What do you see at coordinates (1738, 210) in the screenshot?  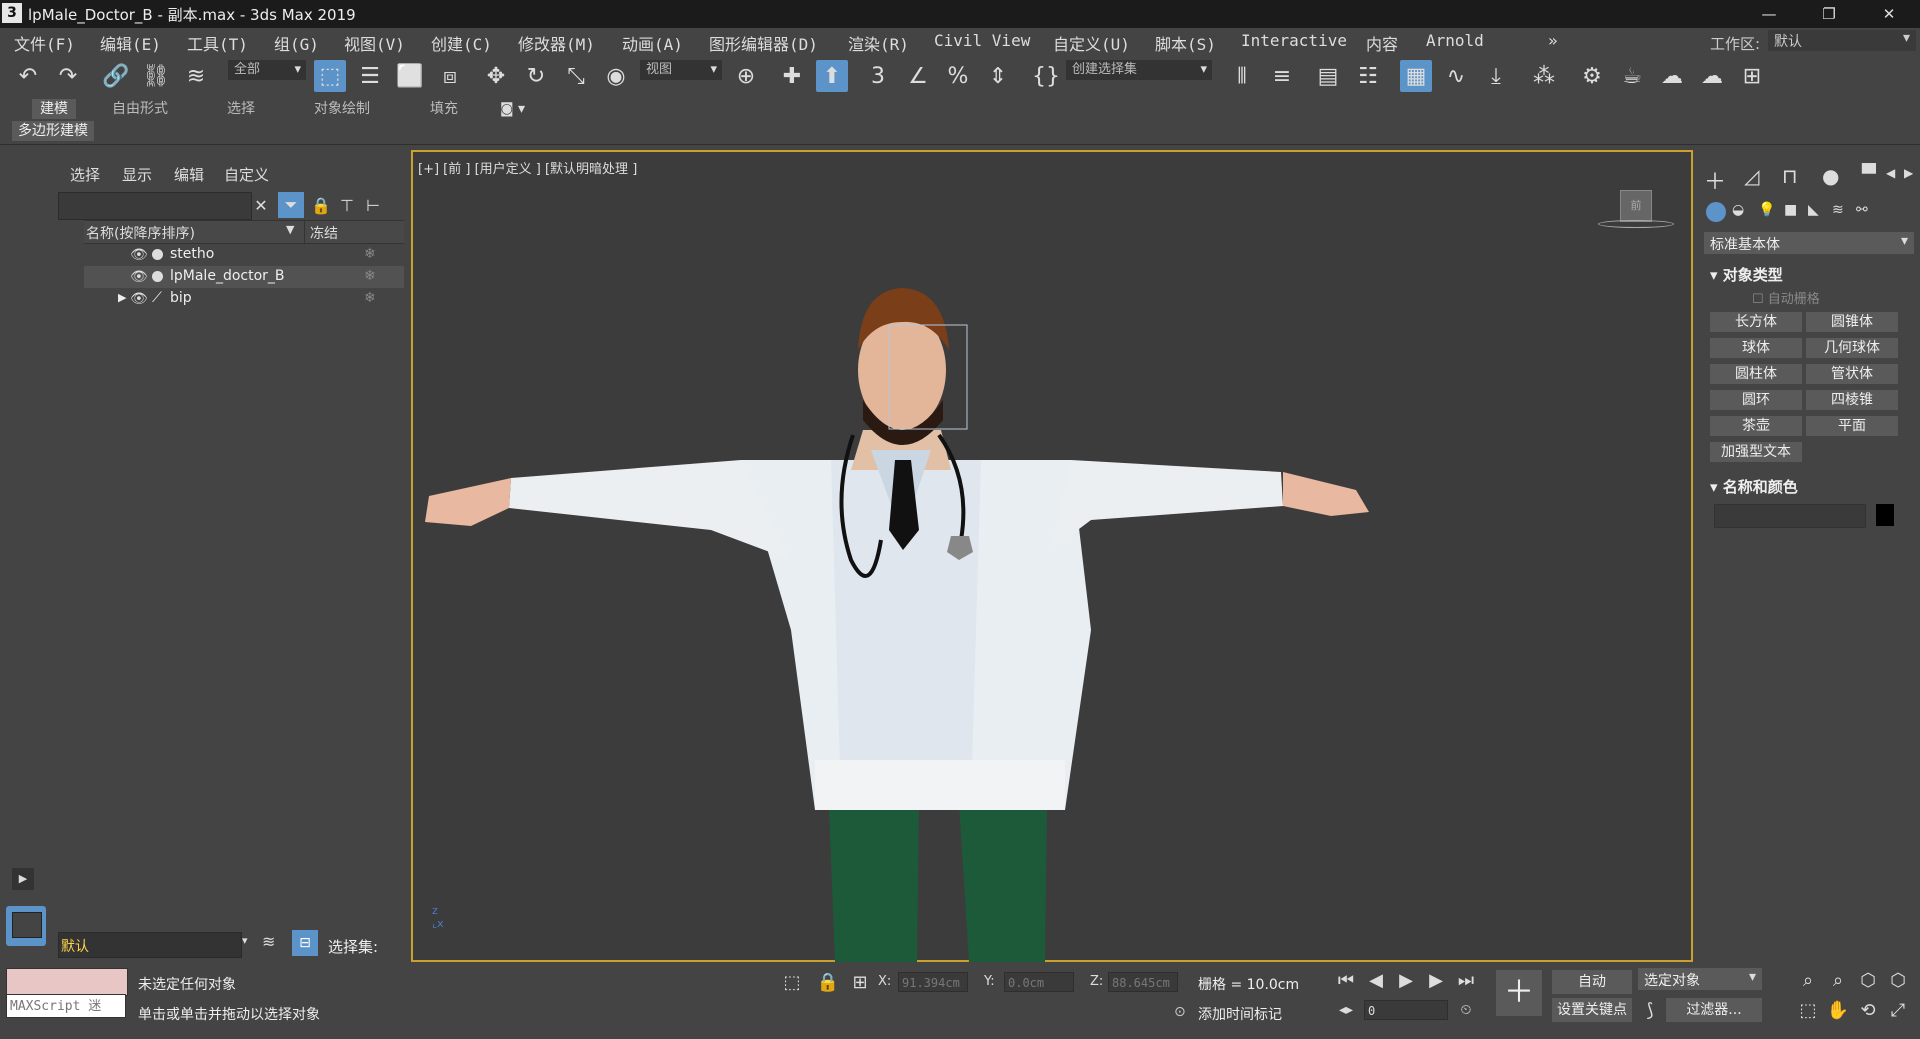 I see `shapes-icon: ◒` at bounding box center [1738, 210].